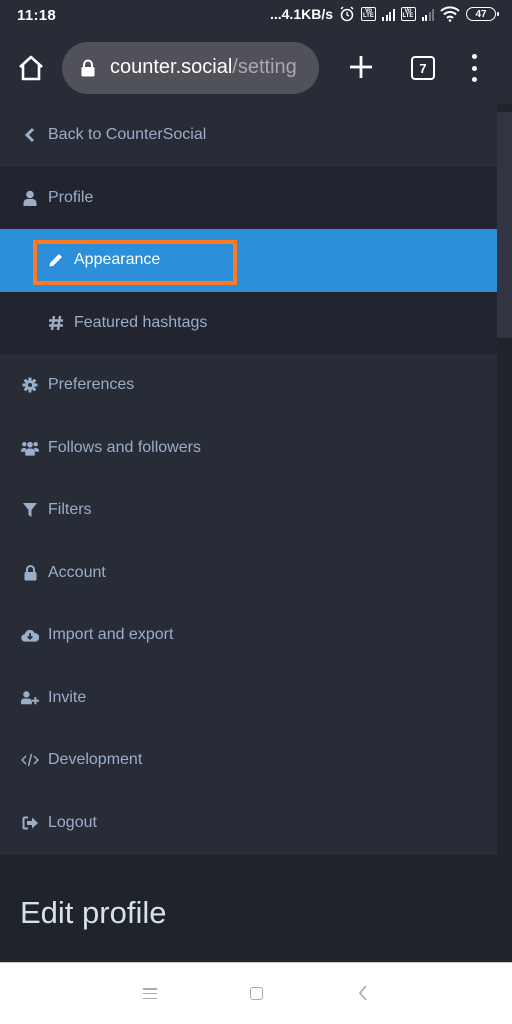  Describe the element at coordinates (450, 14) in the screenshot. I see `wifi-icon` at that location.